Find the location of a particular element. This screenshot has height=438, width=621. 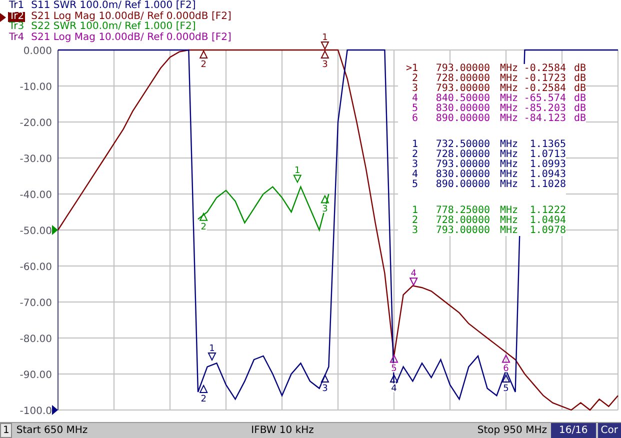

marker-value: 1.0978 is located at coordinates (542, 231).